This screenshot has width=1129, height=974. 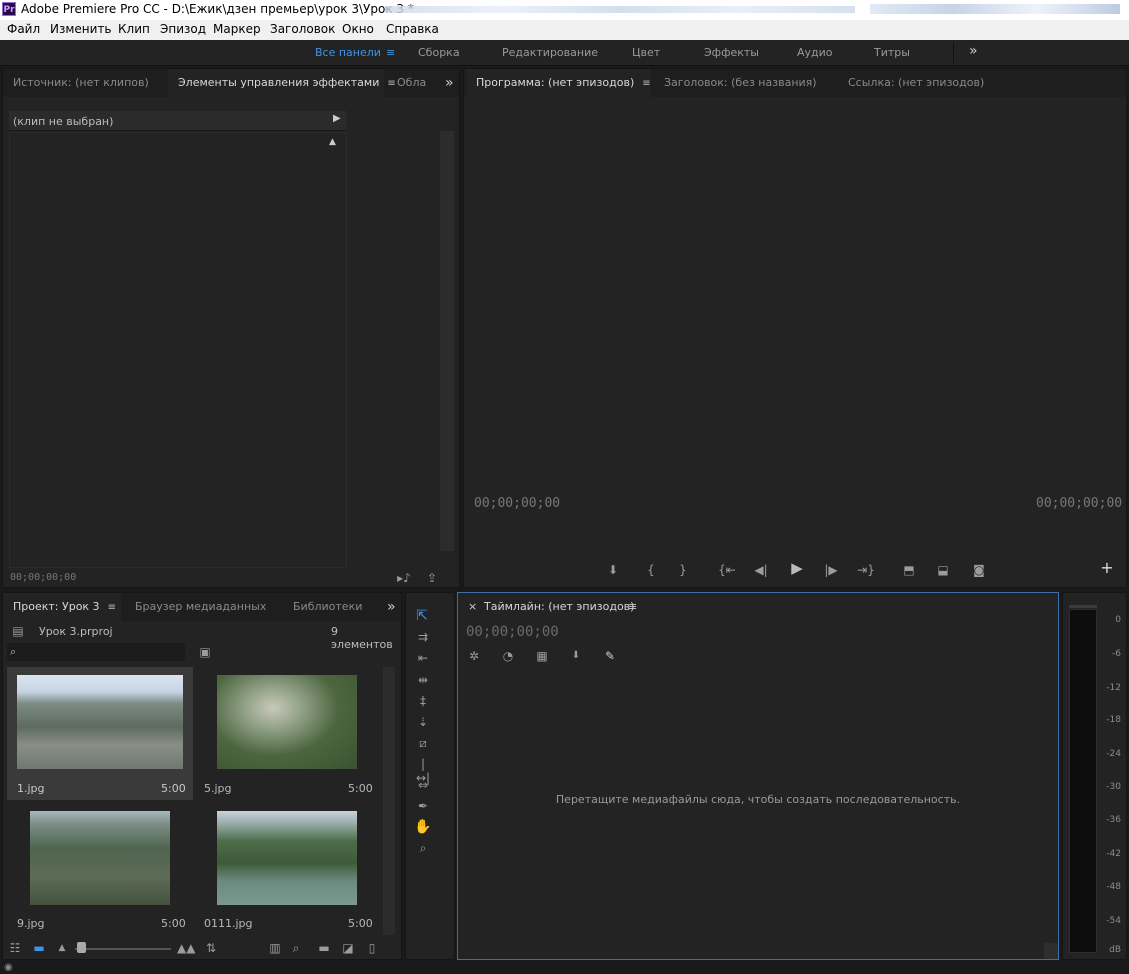 What do you see at coordinates (423, 701) in the screenshot?
I see `rate-stretch-tool-icon: ‡` at bounding box center [423, 701].